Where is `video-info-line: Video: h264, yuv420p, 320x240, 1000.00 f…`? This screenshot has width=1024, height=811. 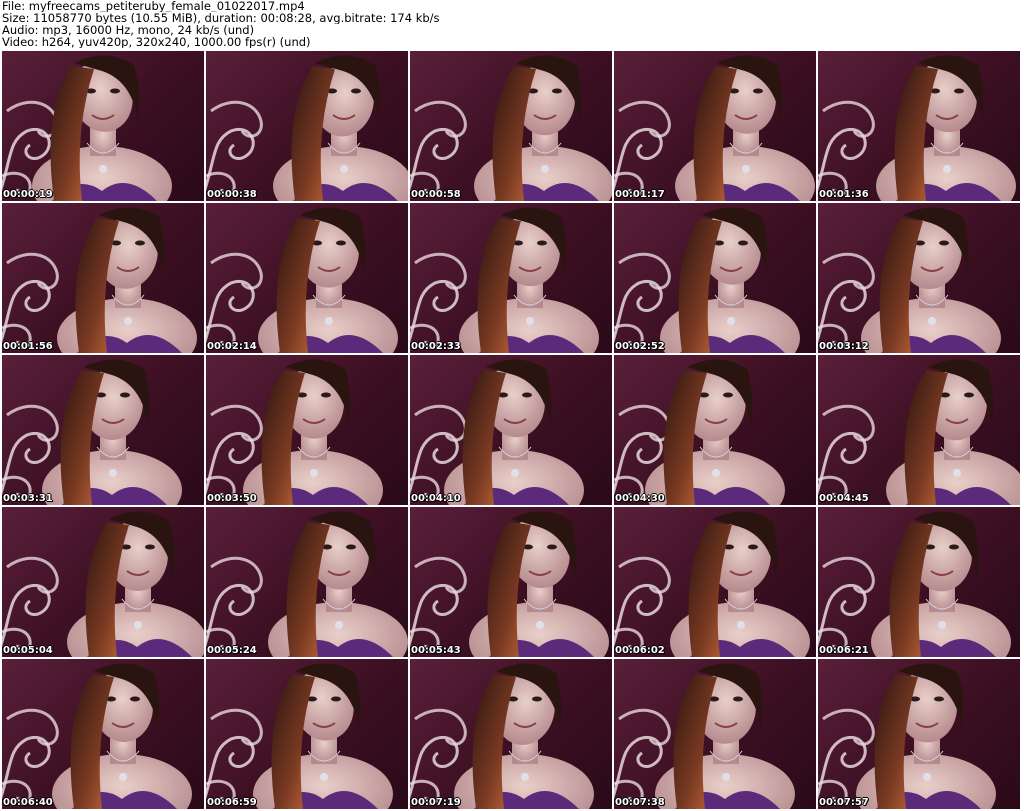
video-info-line: Video: h264, yuv420p, 320x240, 1000.00 f… is located at coordinates (156, 42).